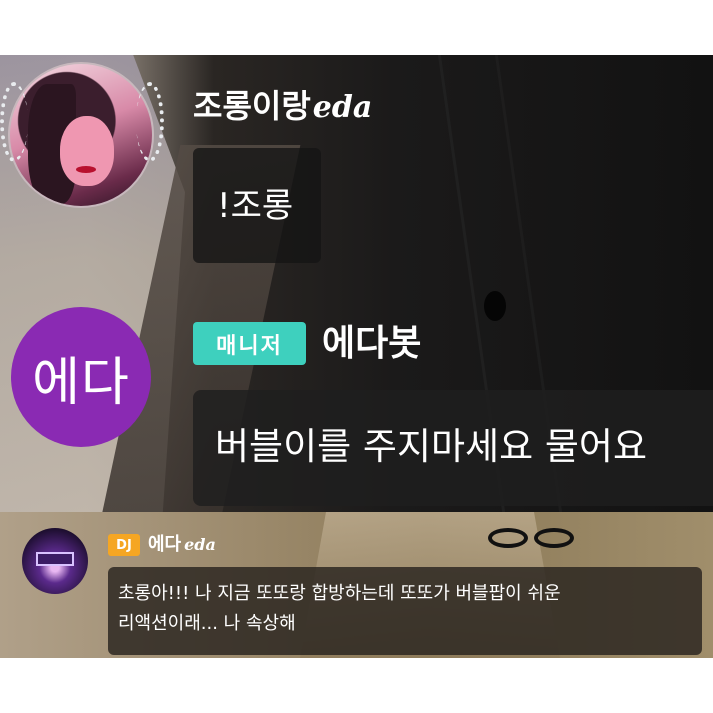 This screenshot has width=713, height=713. I want to click on dj-badge-label: DJ, so click(124, 545).